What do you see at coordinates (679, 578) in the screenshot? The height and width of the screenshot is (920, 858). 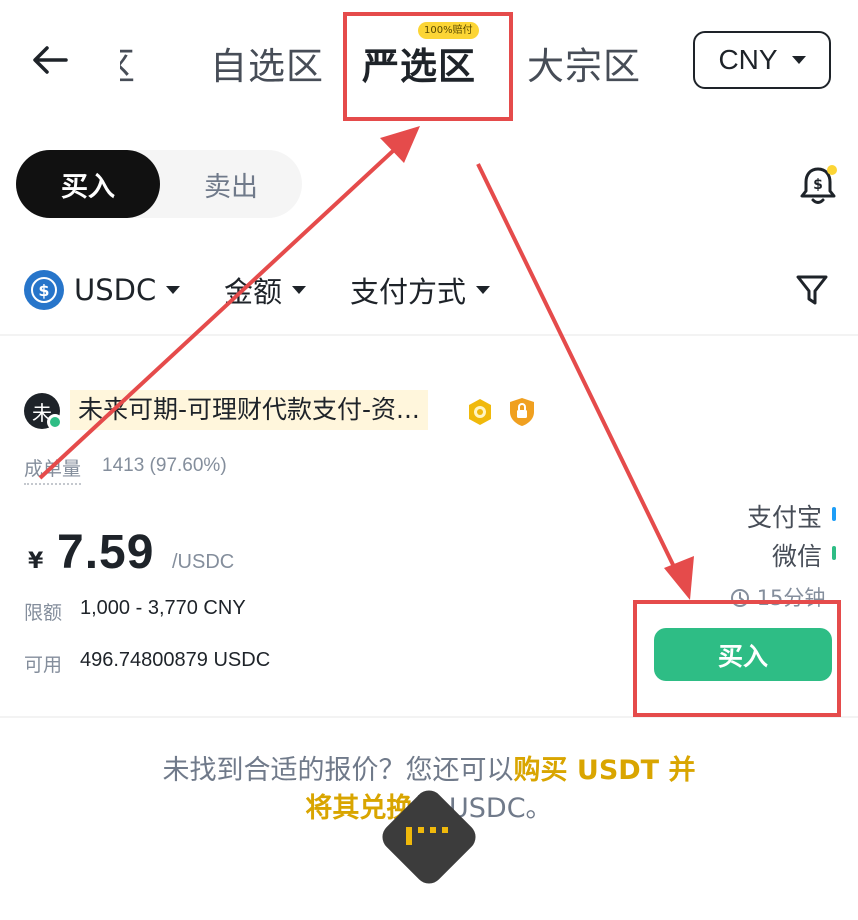 I see `arrowhead-icon` at bounding box center [679, 578].